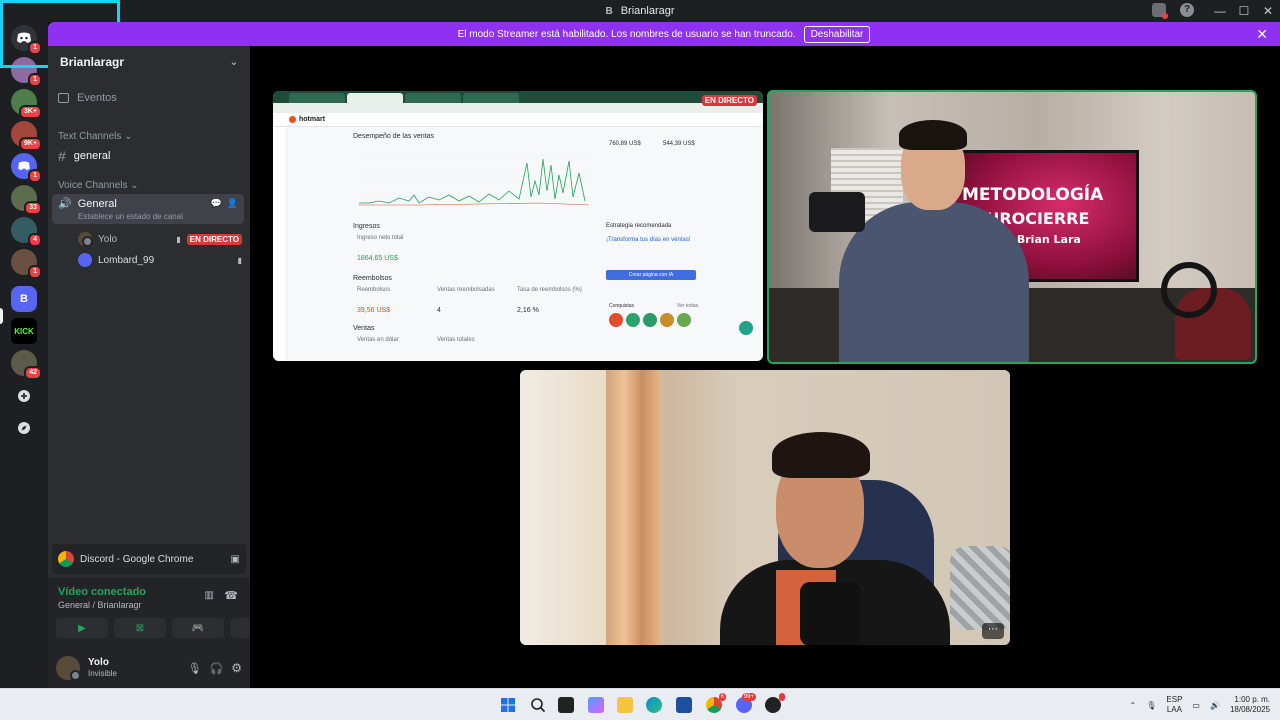 Image resolution: width=1280 pixels, height=720 pixels. I want to click on edge-icon, so click(654, 705).